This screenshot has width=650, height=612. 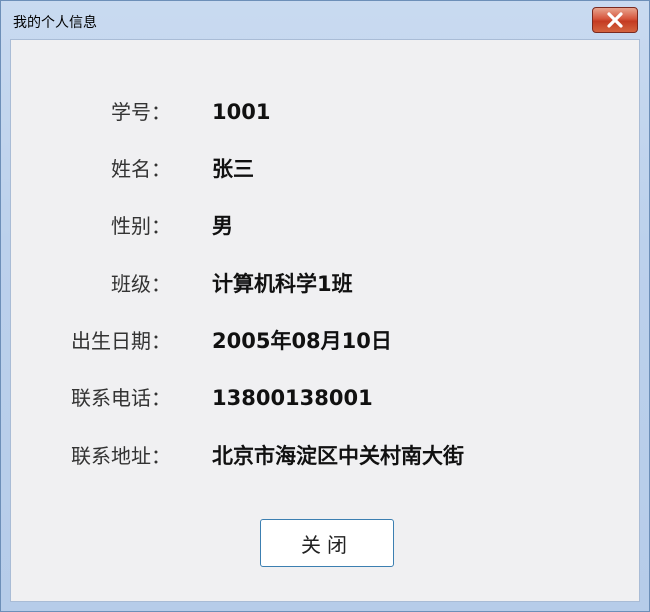 What do you see at coordinates (141, 284) in the screenshot?
I see `field-label: 班级：` at bounding box center [141, 284].